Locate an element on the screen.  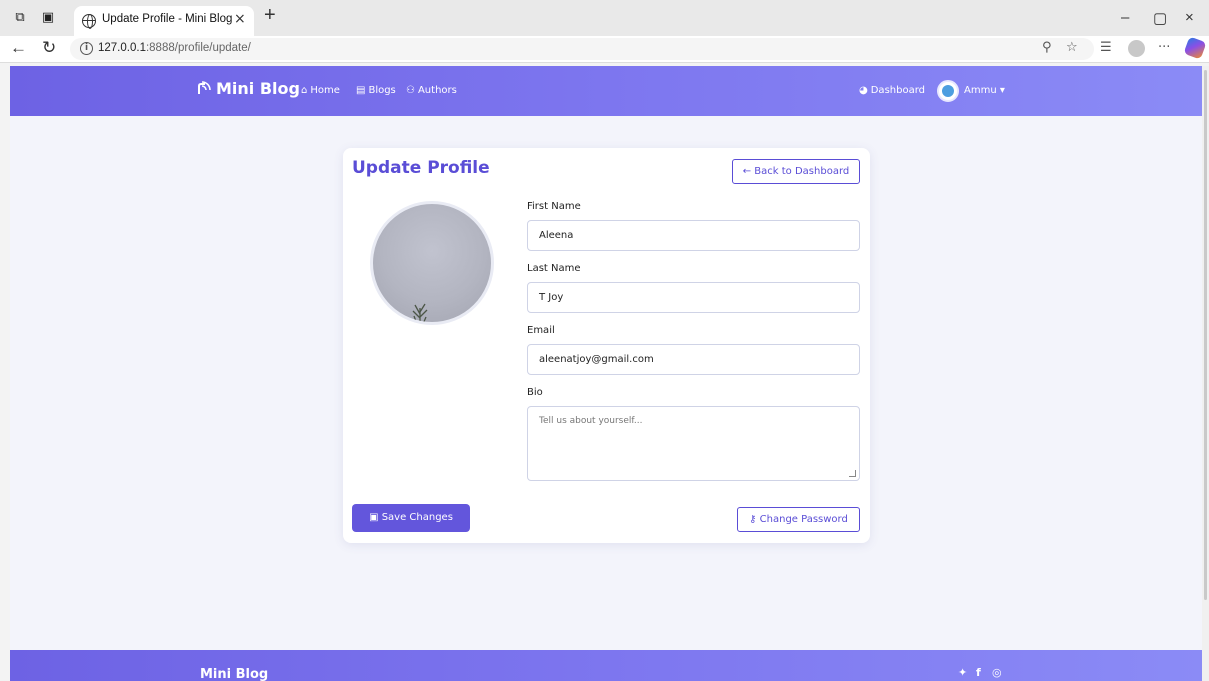
last-name-label: Last Name is located at coordinates (554, 268).